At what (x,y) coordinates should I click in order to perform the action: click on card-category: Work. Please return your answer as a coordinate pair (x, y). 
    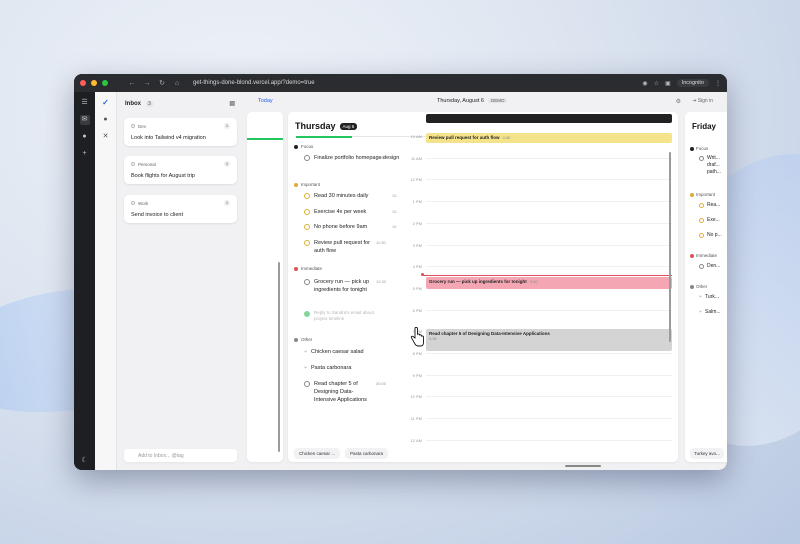
    Looking at the image, I should click on (143, 203).